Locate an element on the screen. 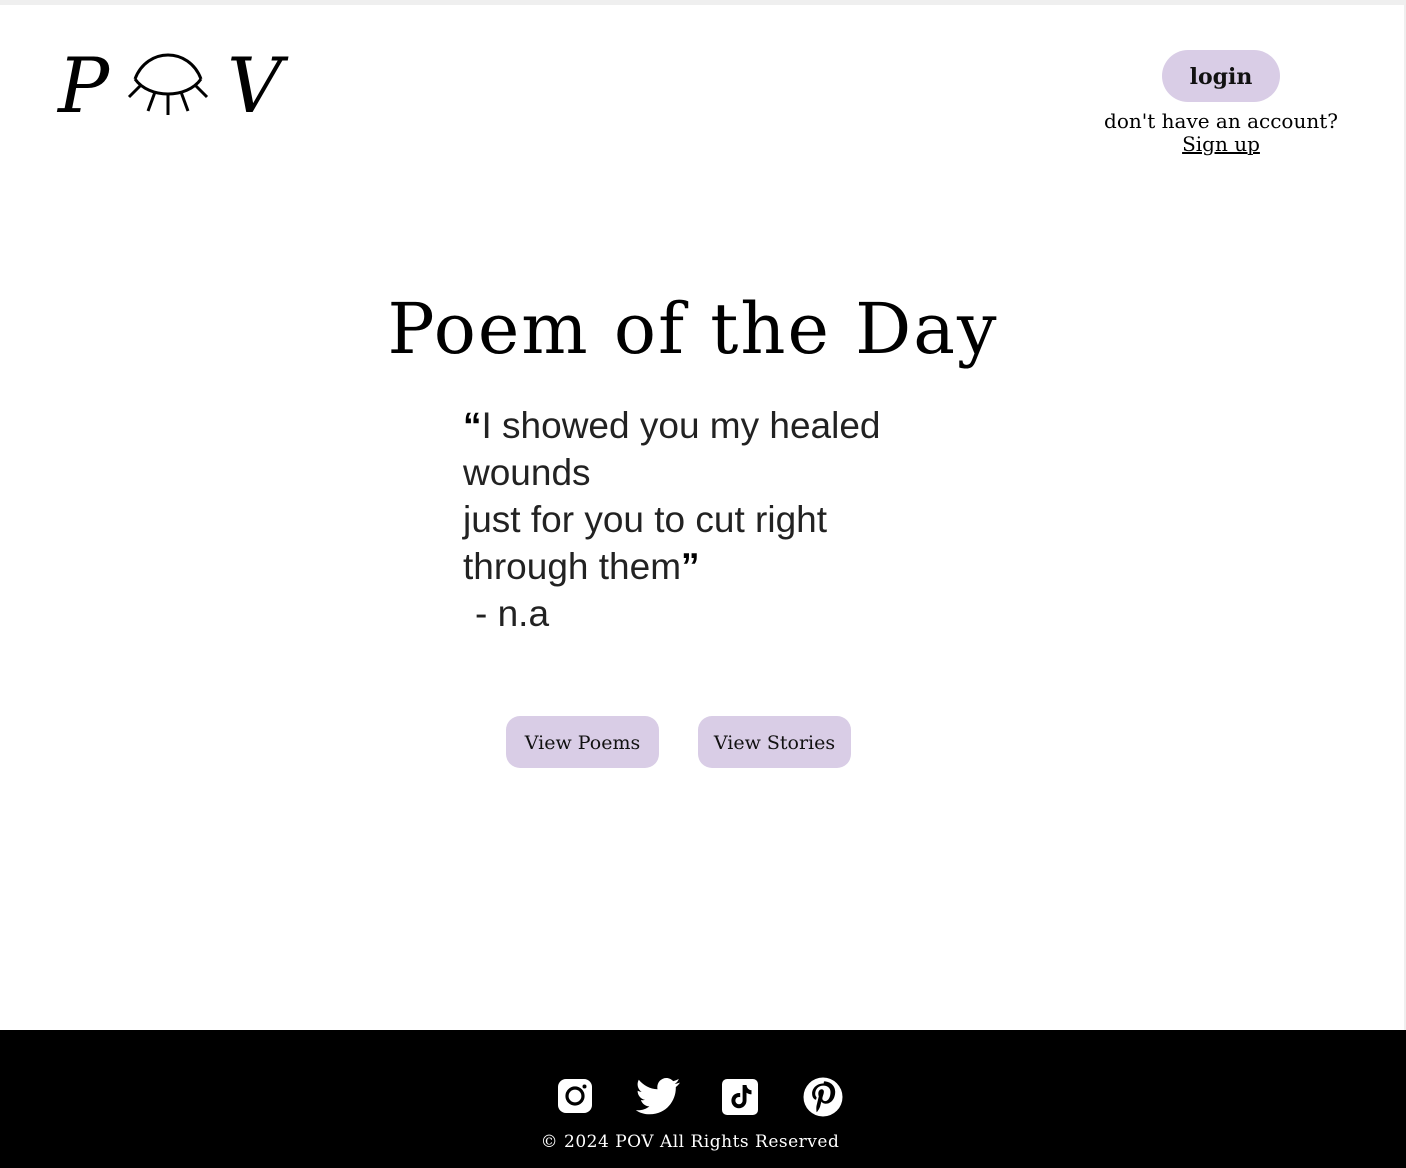  twitter-icon is located at coordinates (658, 1097).